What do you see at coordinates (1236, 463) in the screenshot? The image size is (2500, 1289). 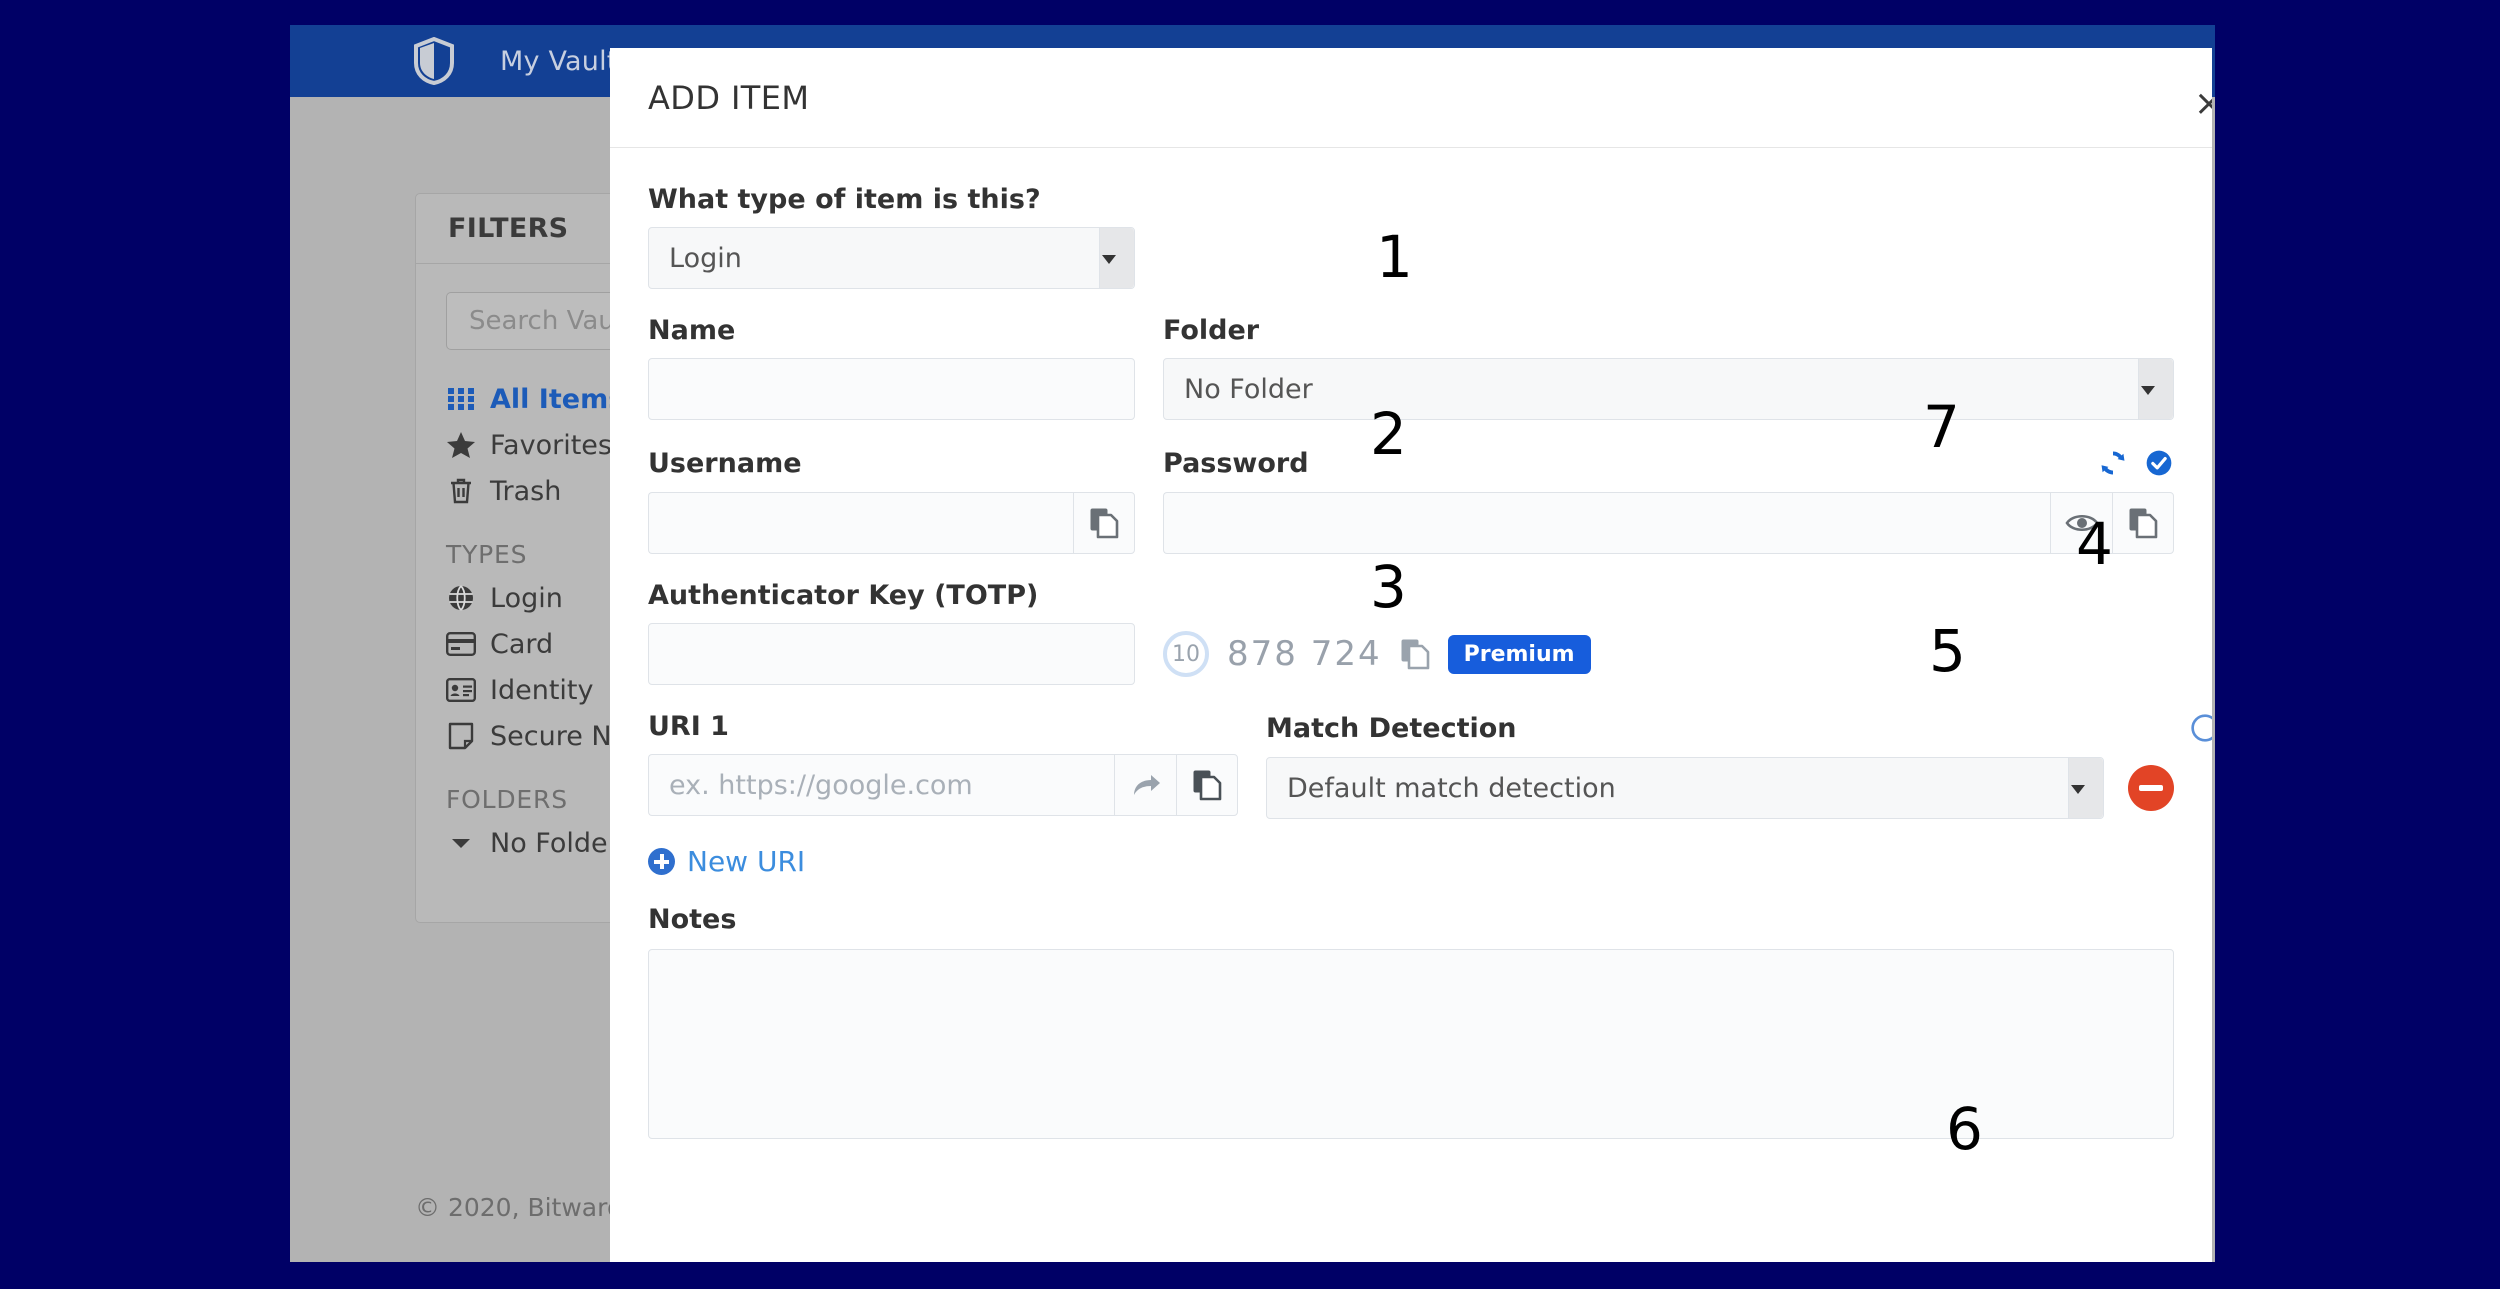 I see `password-label: Password` at bounding box center [1236, 463].